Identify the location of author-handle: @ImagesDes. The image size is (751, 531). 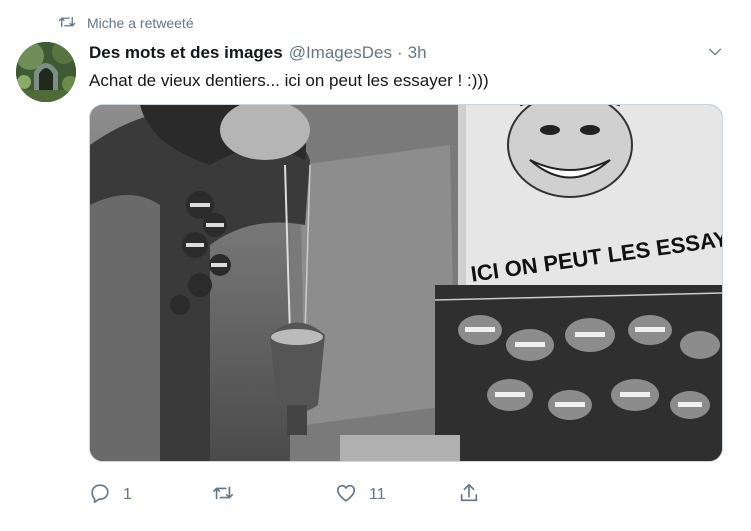
(340, 53).